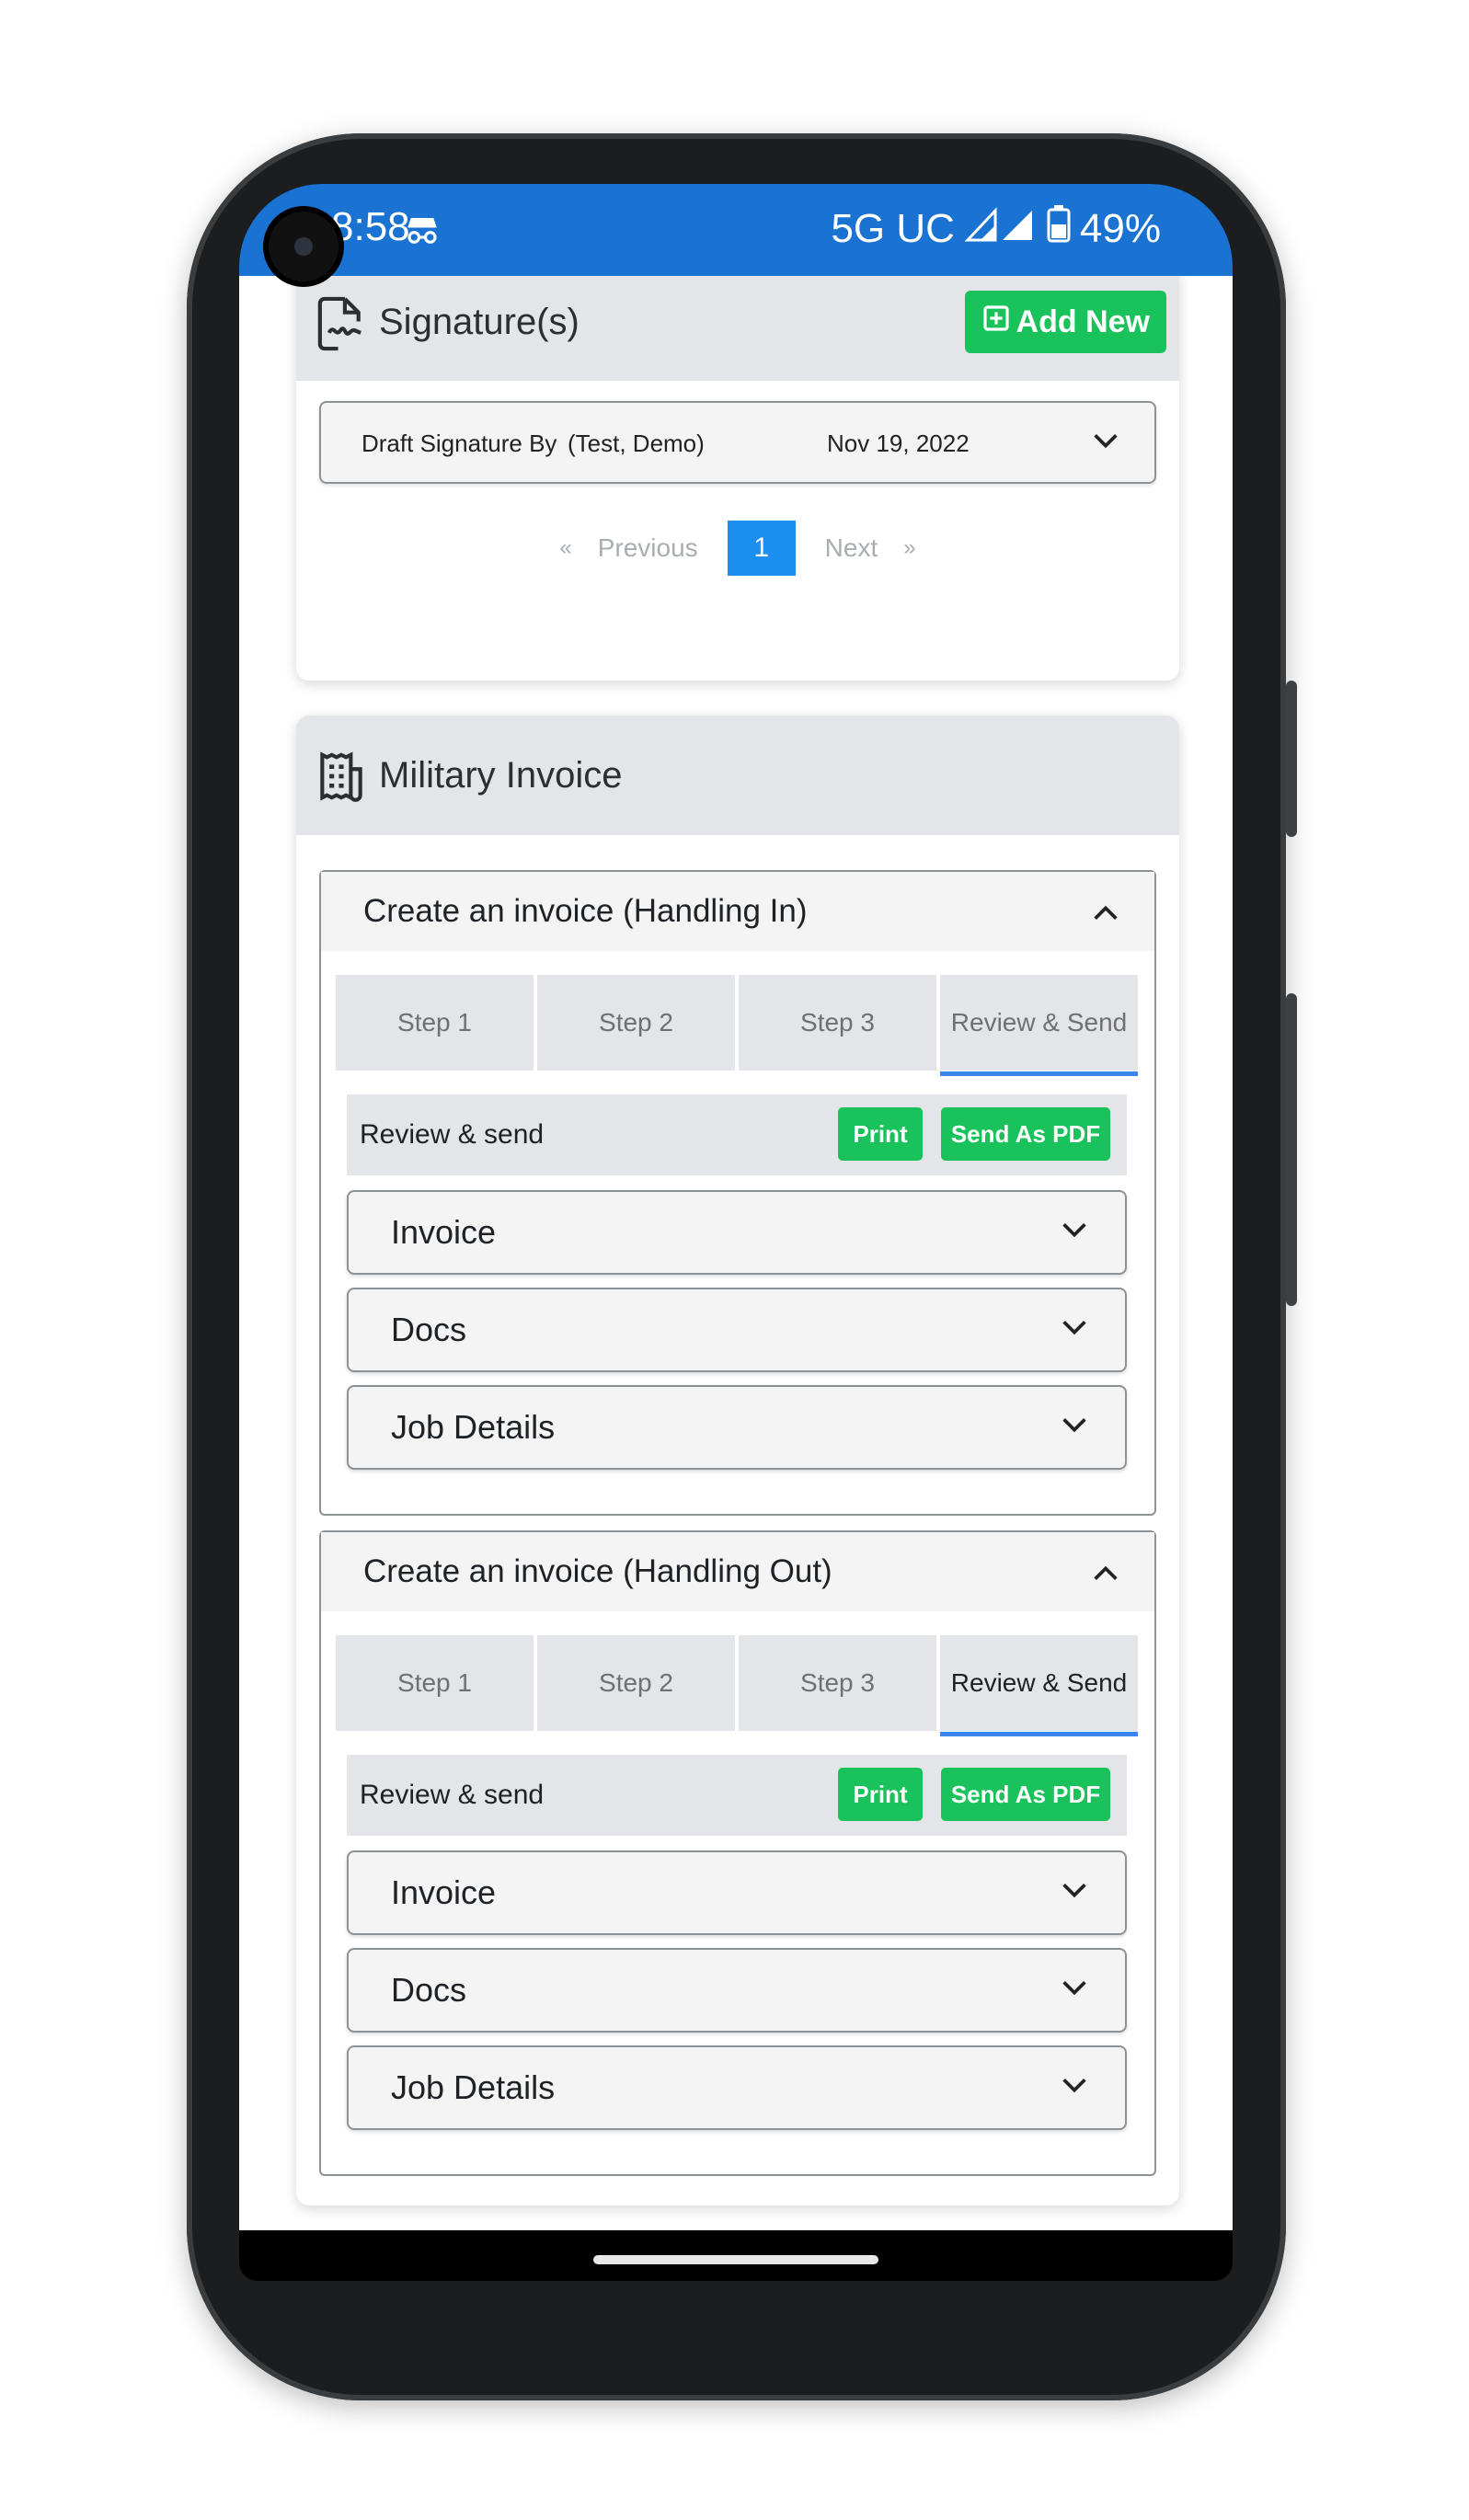 Image resolution: width=1469 pixels, height=2520 pixels. I want to click on pagination-previous: Previous, so click(648, 548).